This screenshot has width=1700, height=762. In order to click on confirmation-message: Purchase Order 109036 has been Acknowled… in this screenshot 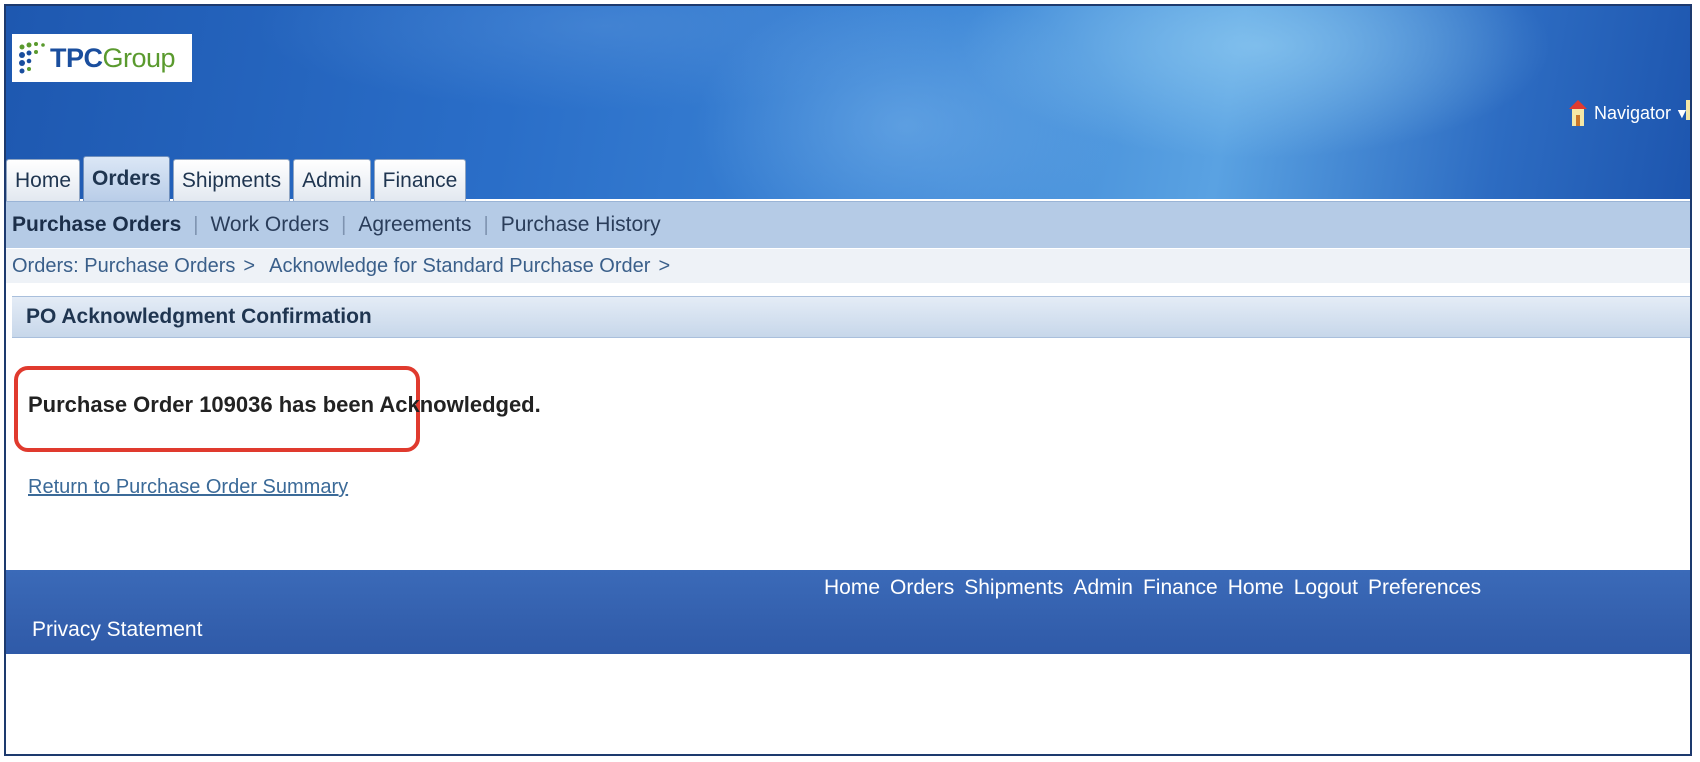, I will do `click(284, 404)`.